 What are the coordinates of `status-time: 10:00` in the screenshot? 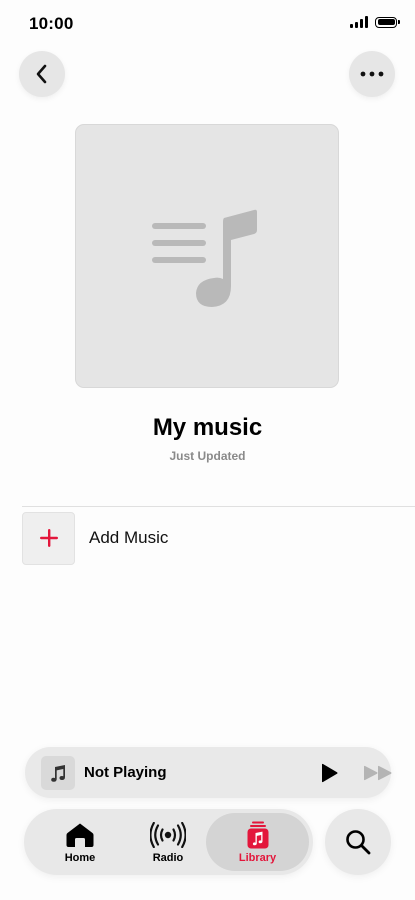 It's located at (51, 23).